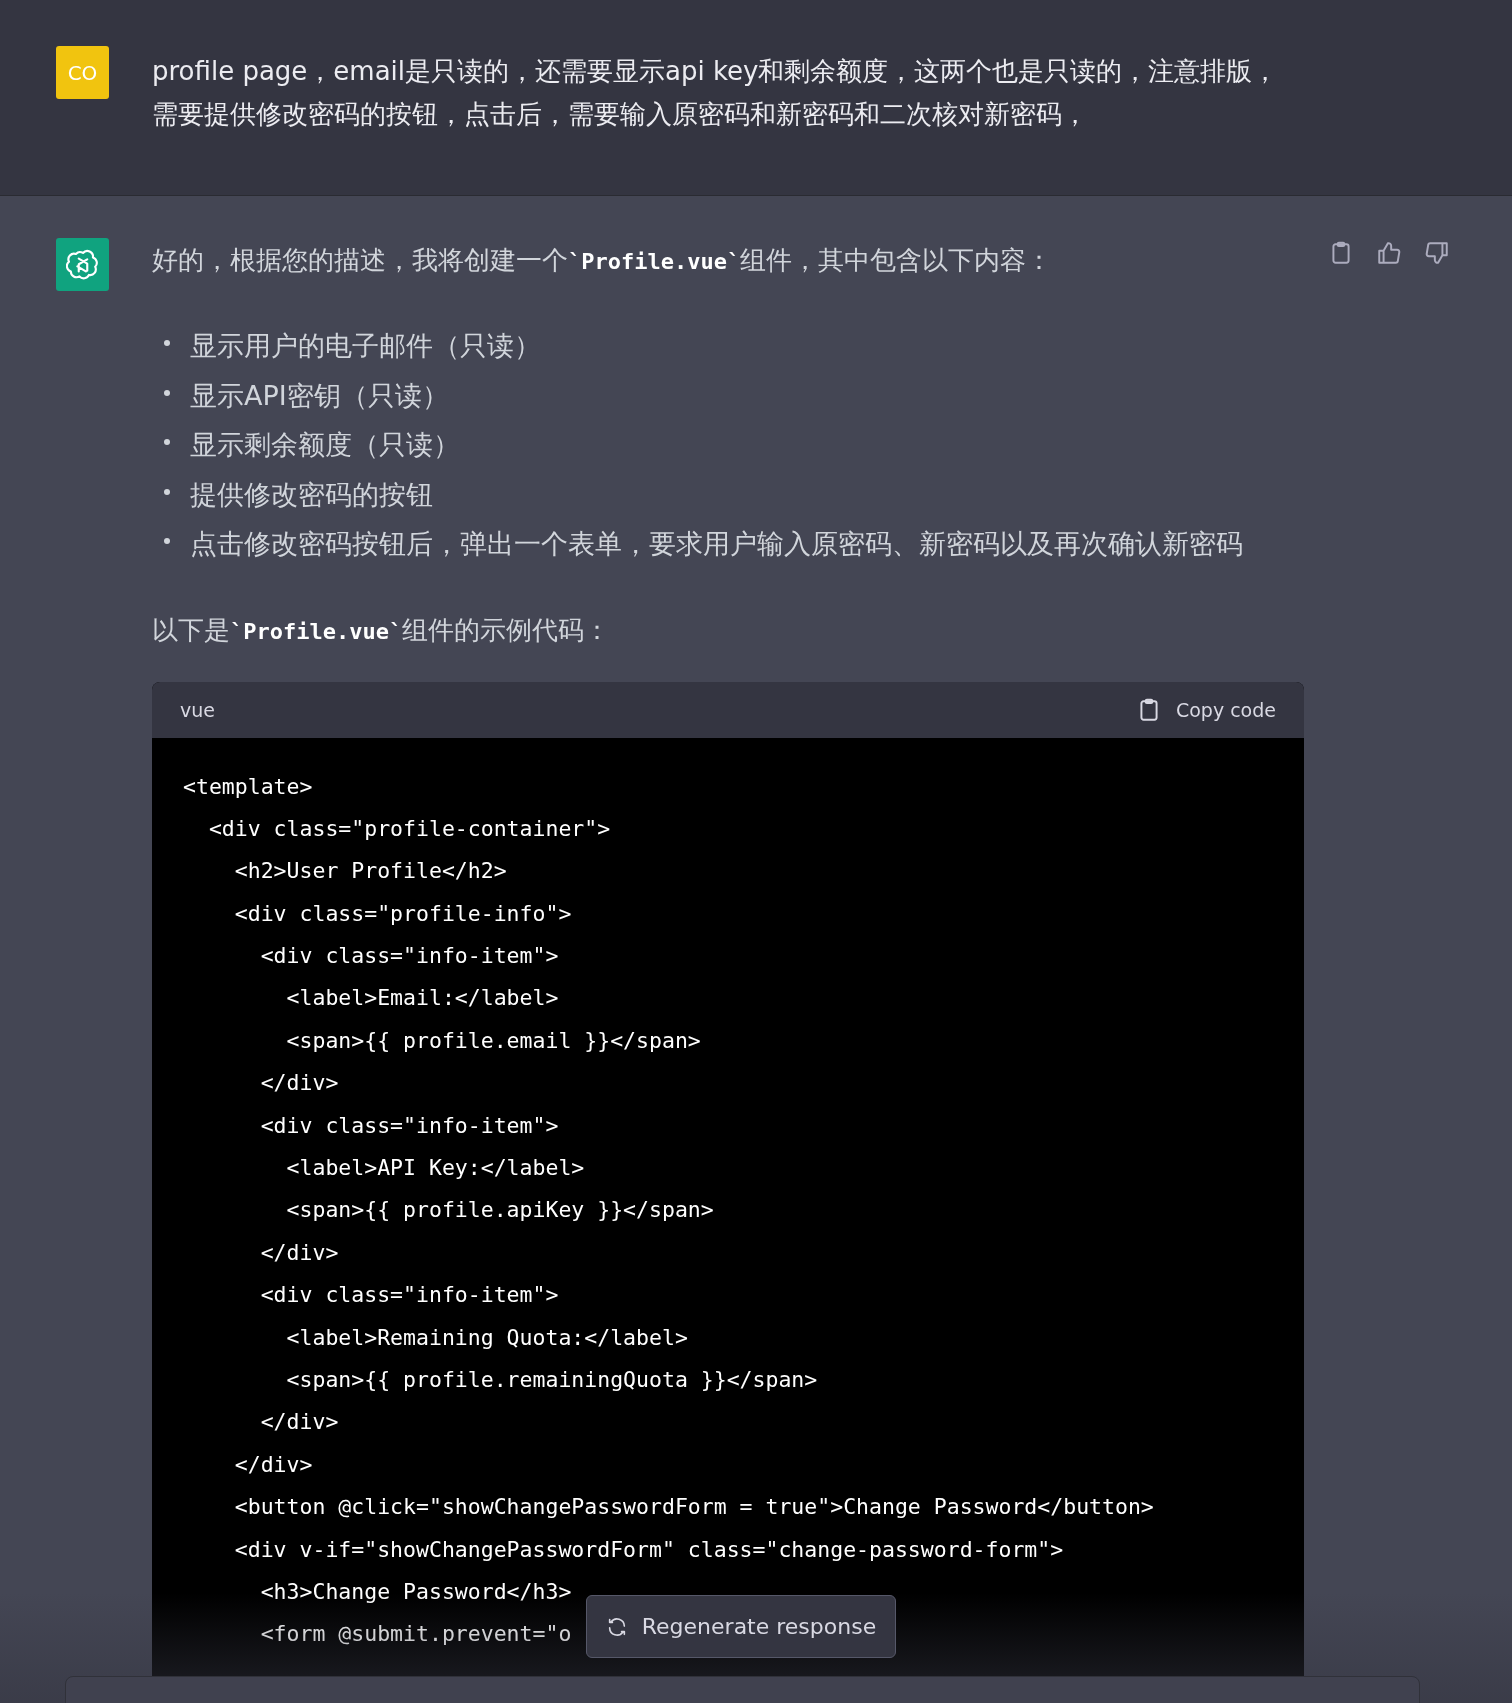 This screenshot has height=1703, width=1512. Describe the element at coordinates (648, 1549) in the screenshot. I see `code-line: <div v-if="showChangePasswordForm" class="change-password-form">` at that location.